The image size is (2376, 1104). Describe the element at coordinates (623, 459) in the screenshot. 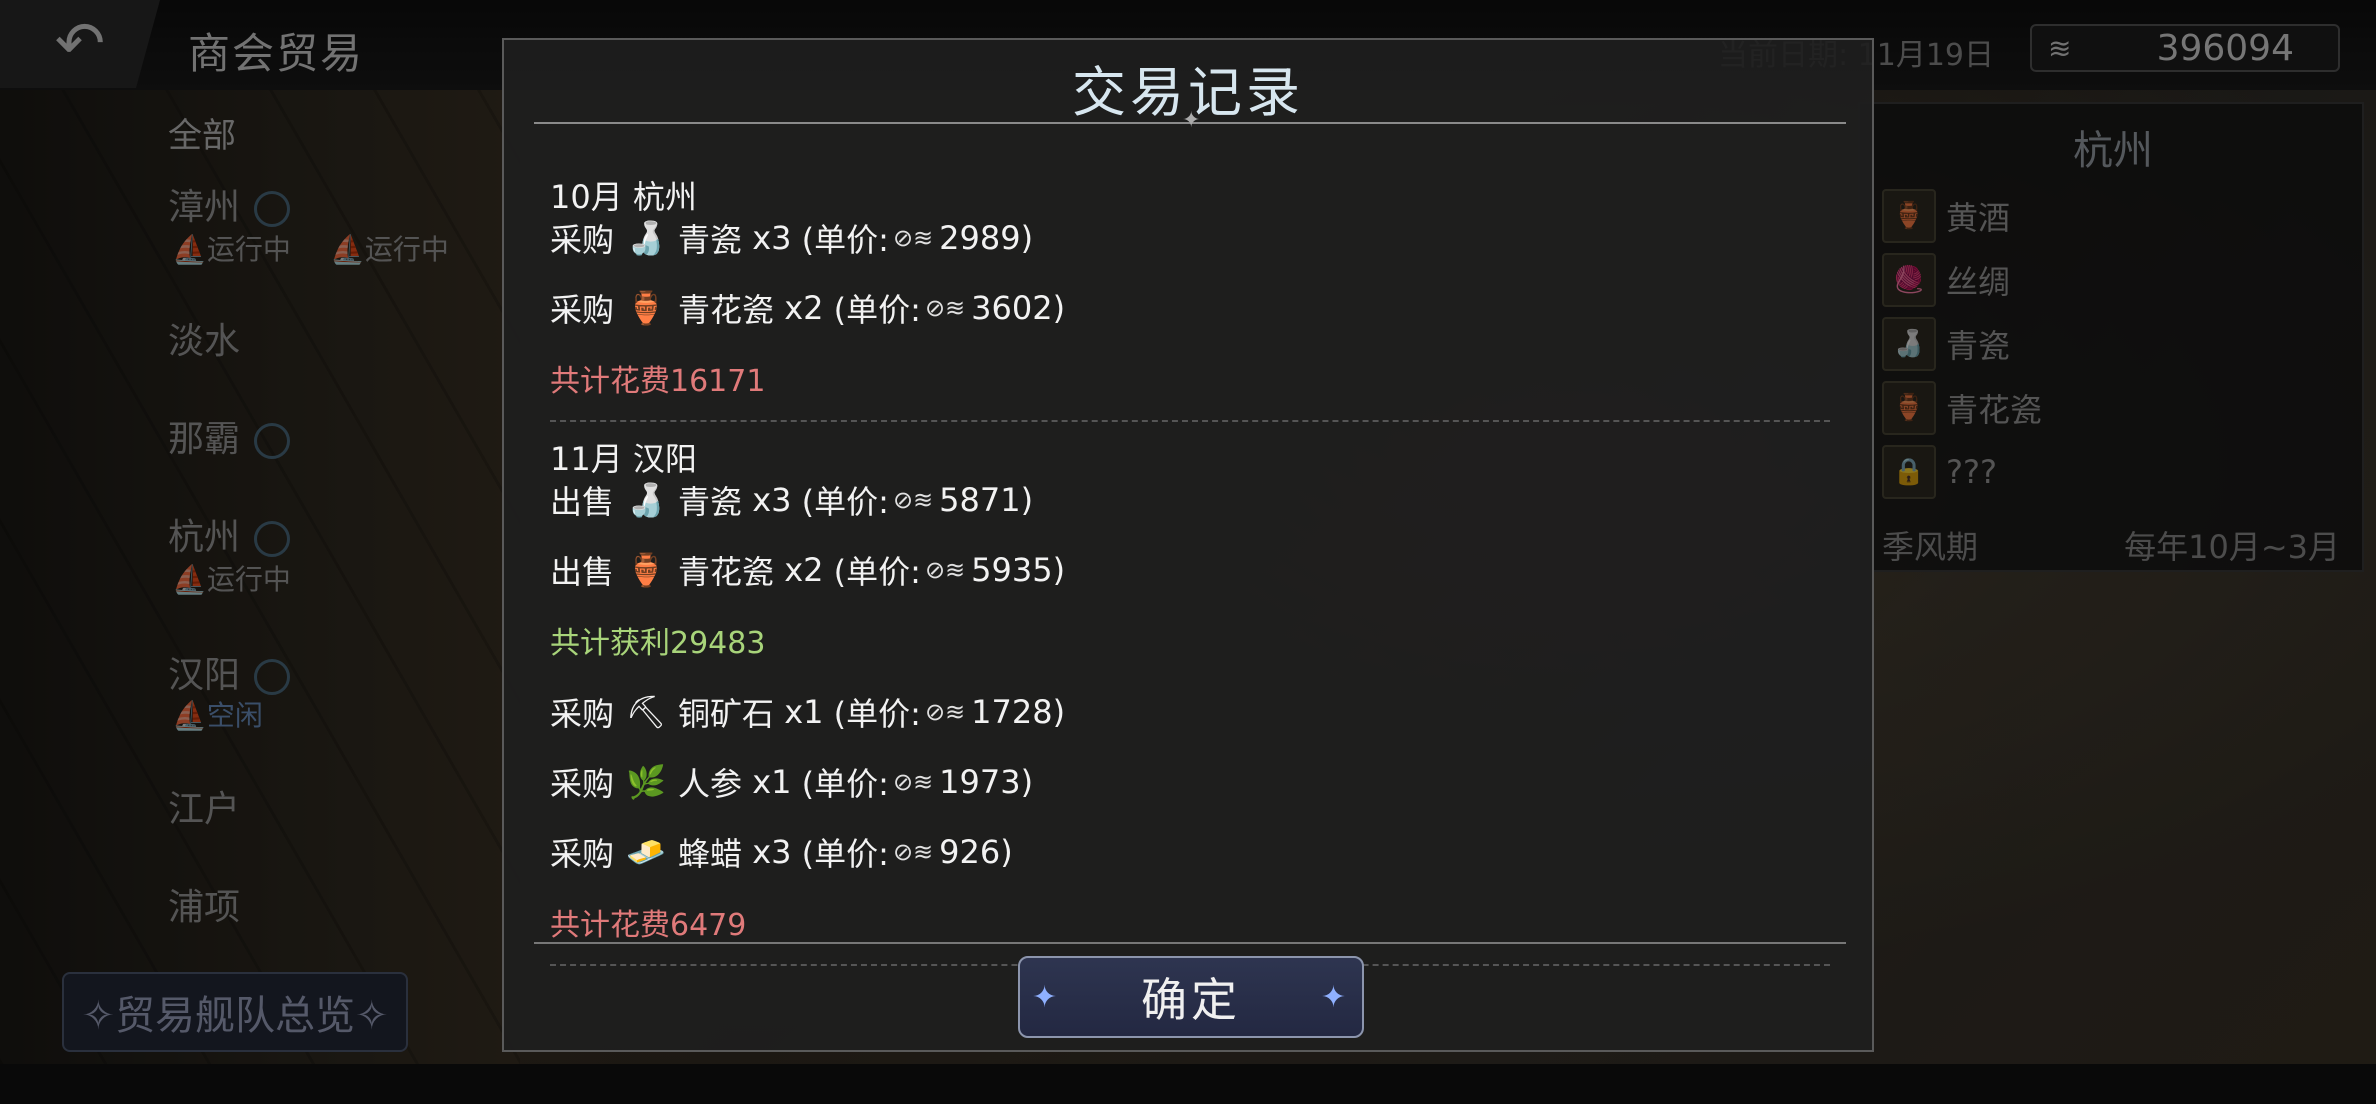

I see `record-group-header: 11月 汉阳` at that location.